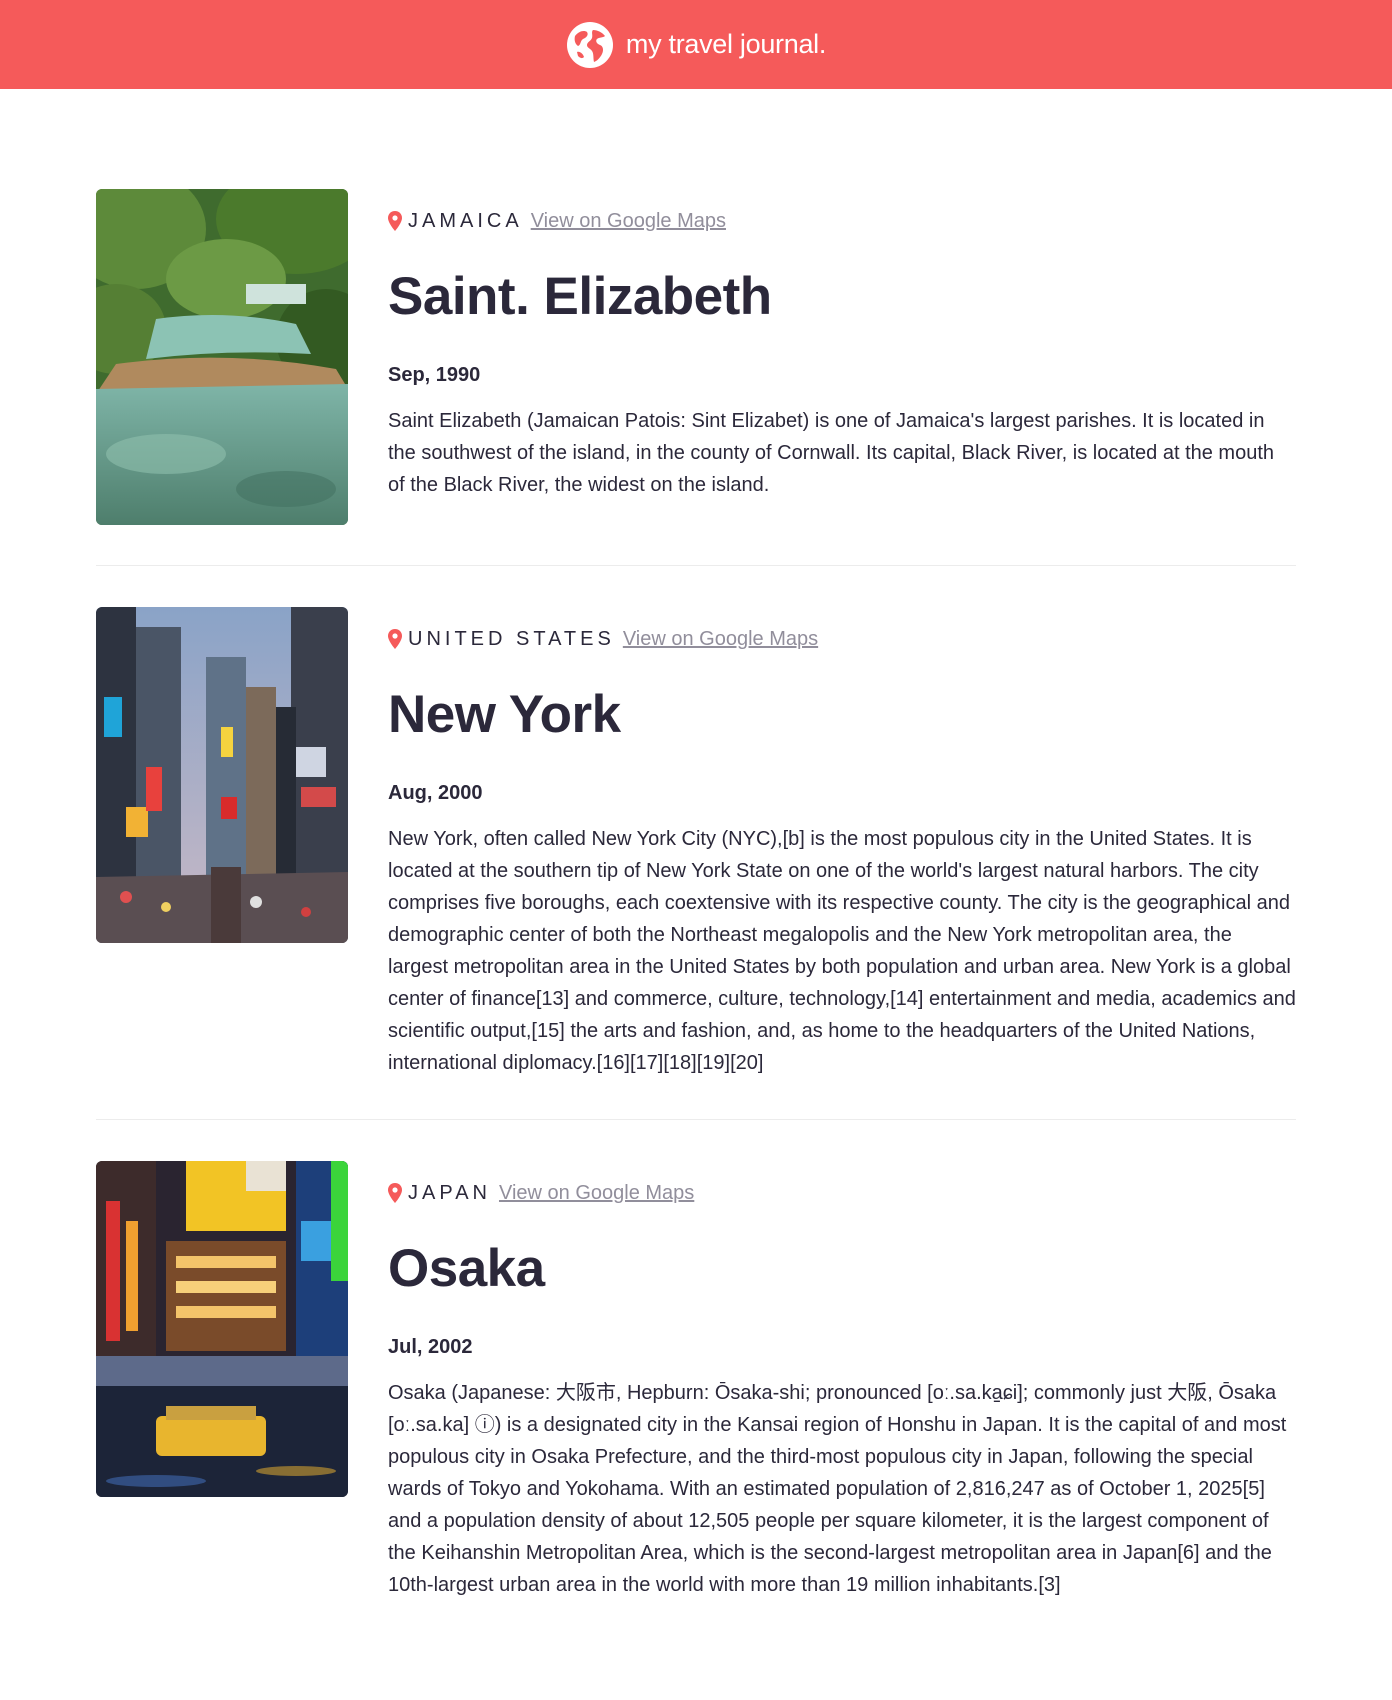  I want to click on entry-country: UNITED STATES, so click(511, 638).